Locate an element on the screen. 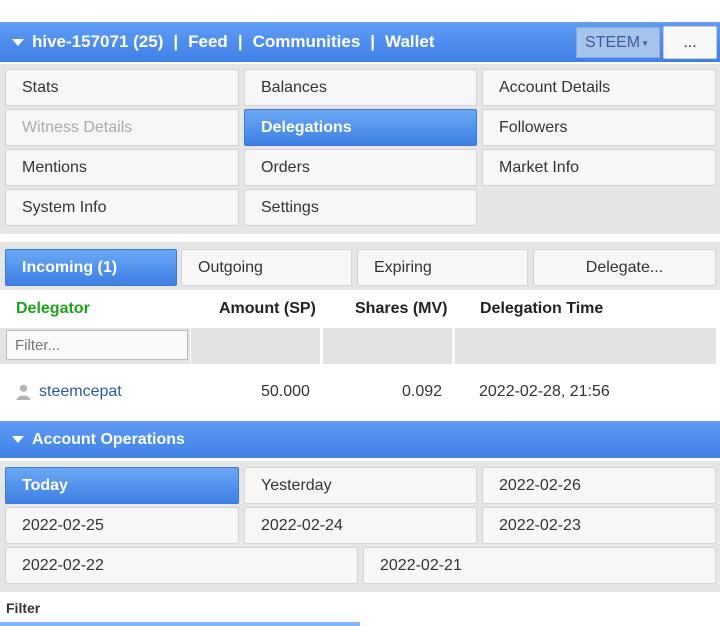 Image resolution: width=720 pixels, height=626 pixels. operations-filter-label: Filter is located at coordinates (23, 608).